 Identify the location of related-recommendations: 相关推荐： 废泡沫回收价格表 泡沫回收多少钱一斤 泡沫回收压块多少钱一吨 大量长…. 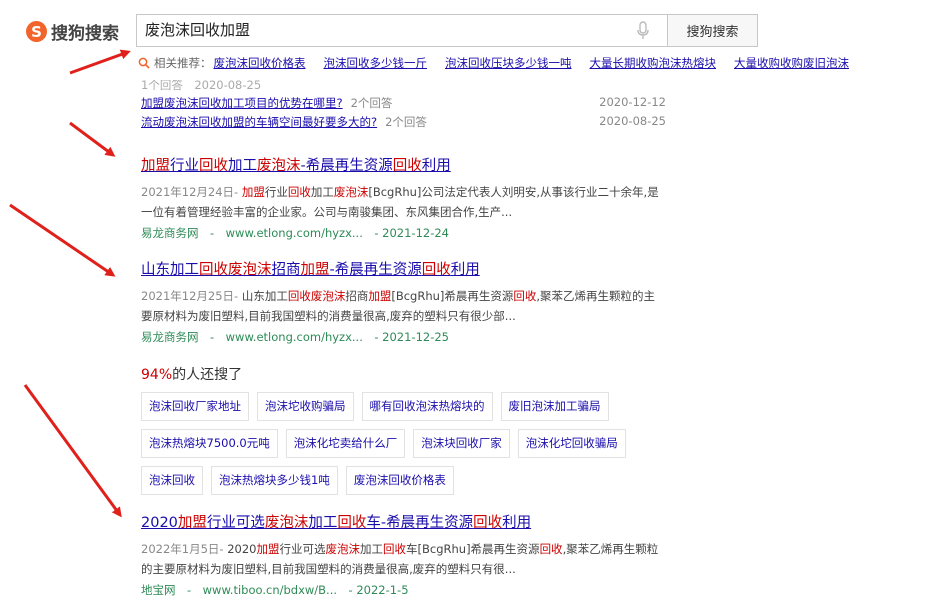
(502, 63).